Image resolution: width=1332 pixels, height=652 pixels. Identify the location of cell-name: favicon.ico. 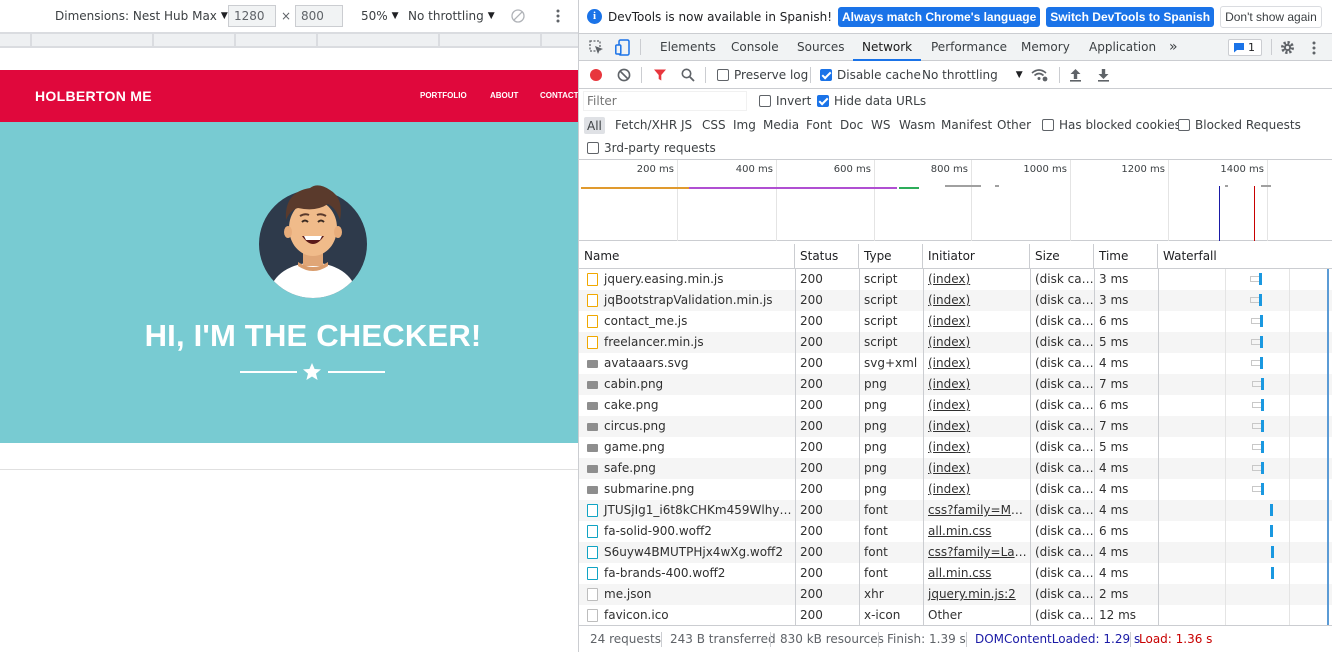
(697, 615).